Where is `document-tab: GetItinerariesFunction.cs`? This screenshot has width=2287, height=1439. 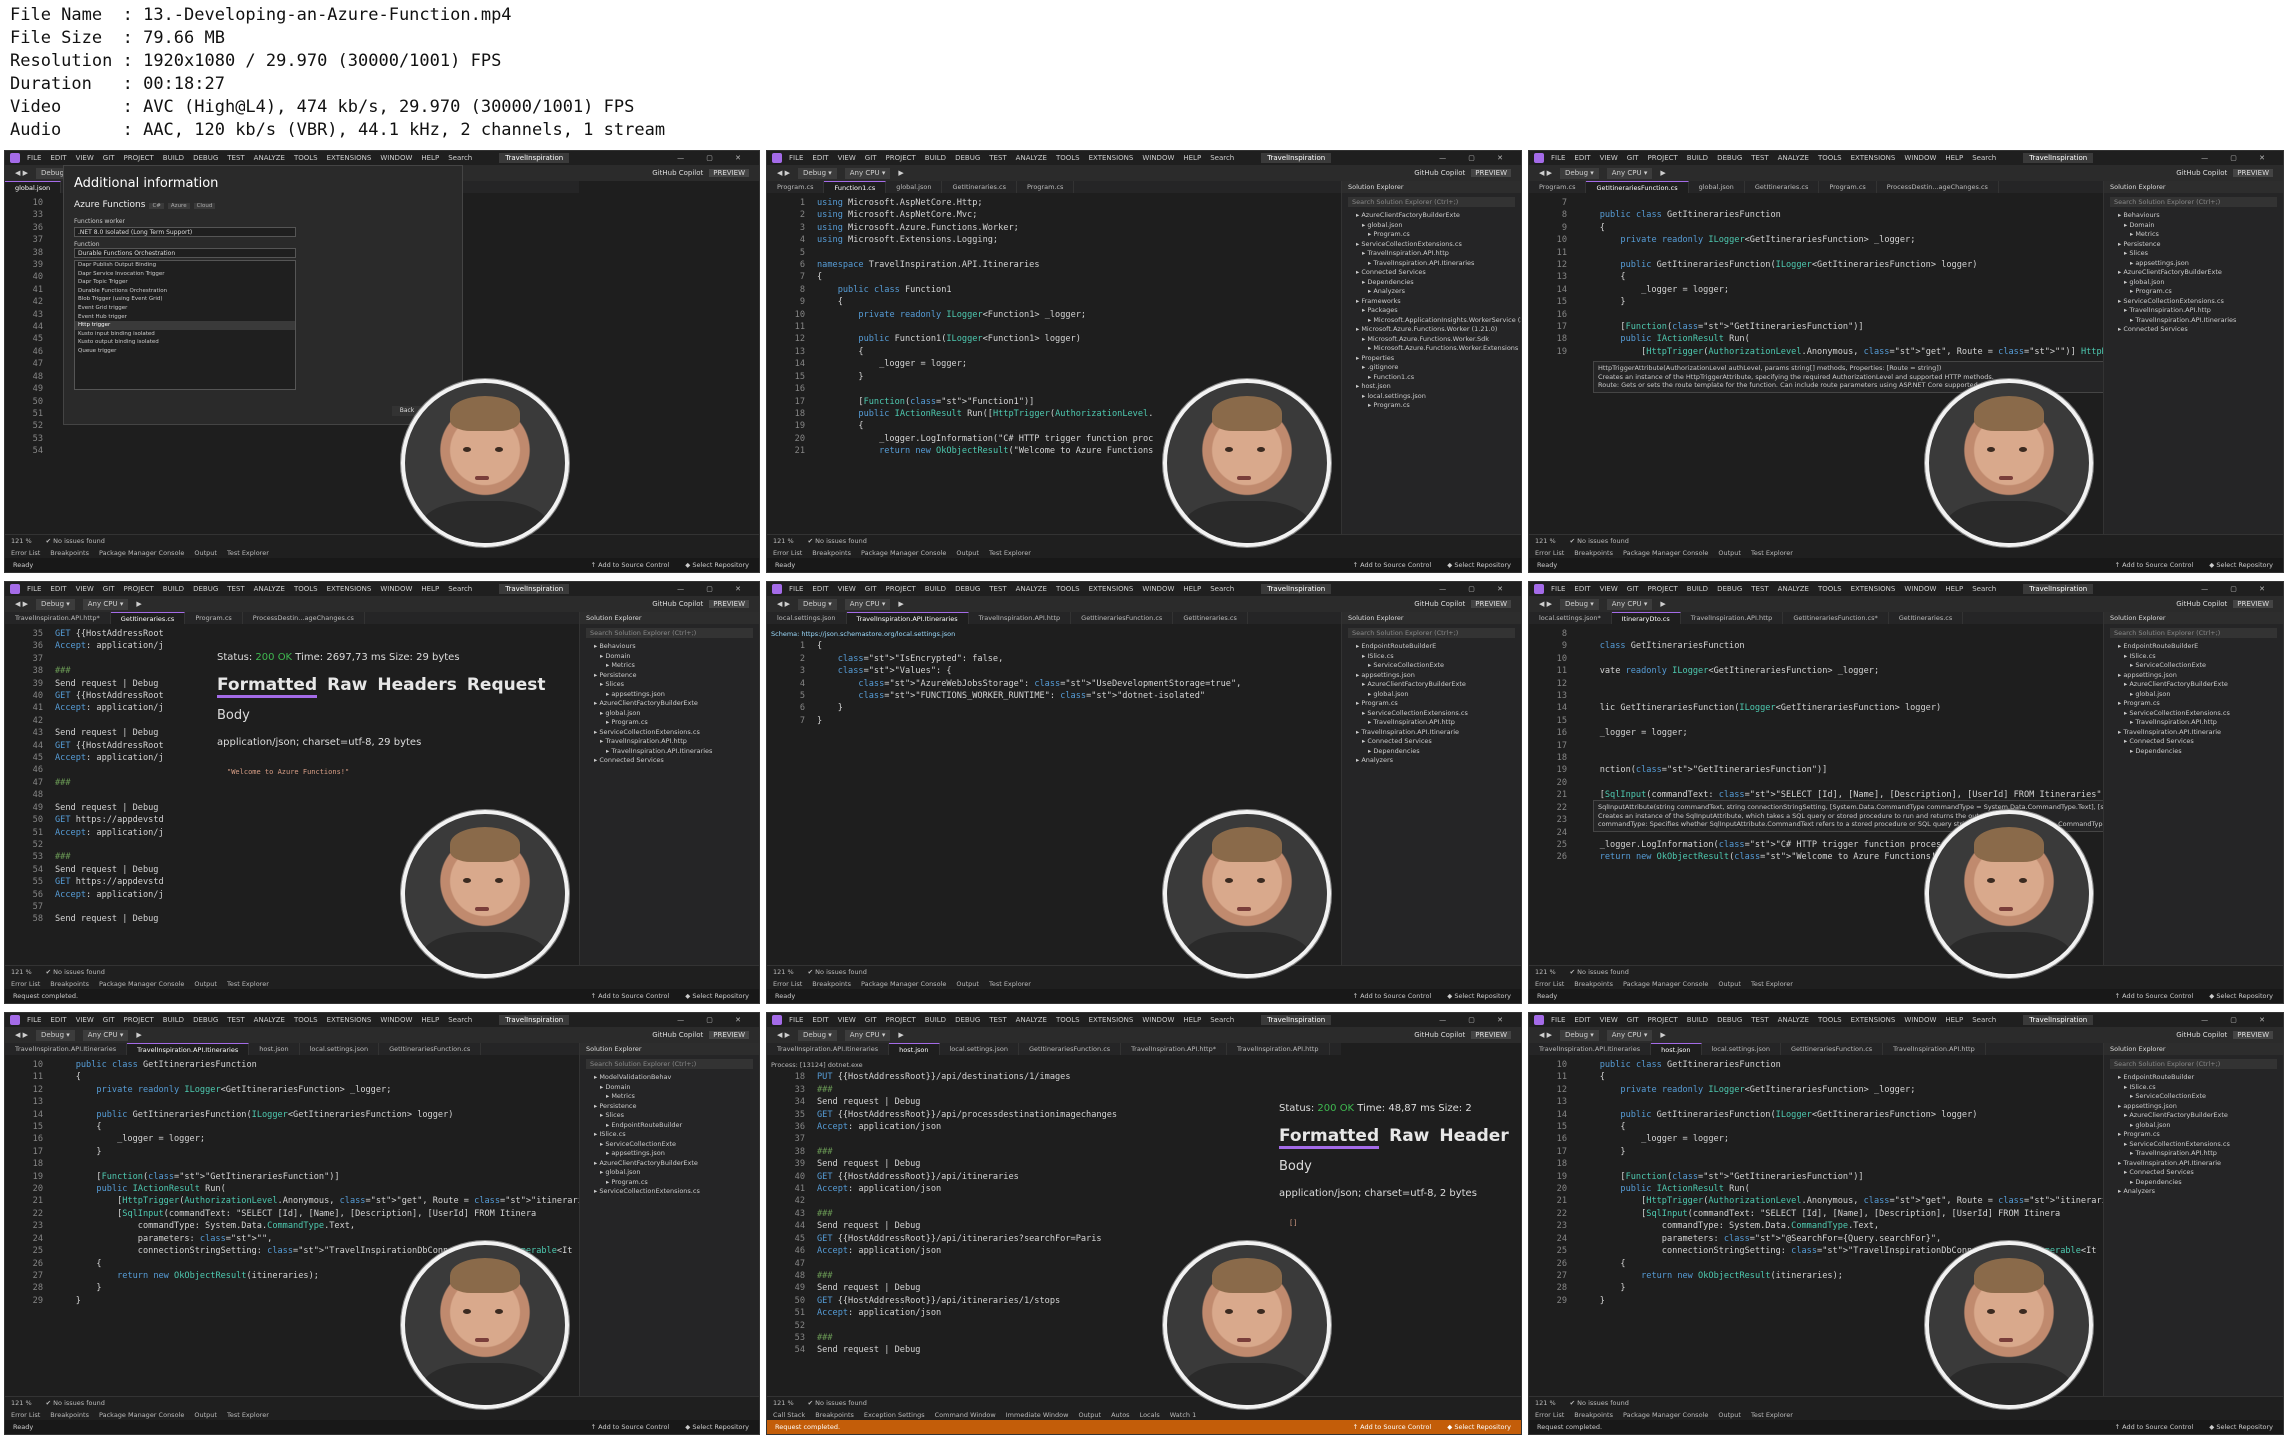 document-tab: GetItinerariesFunction.cs is located at coordinates (1070, 1049).